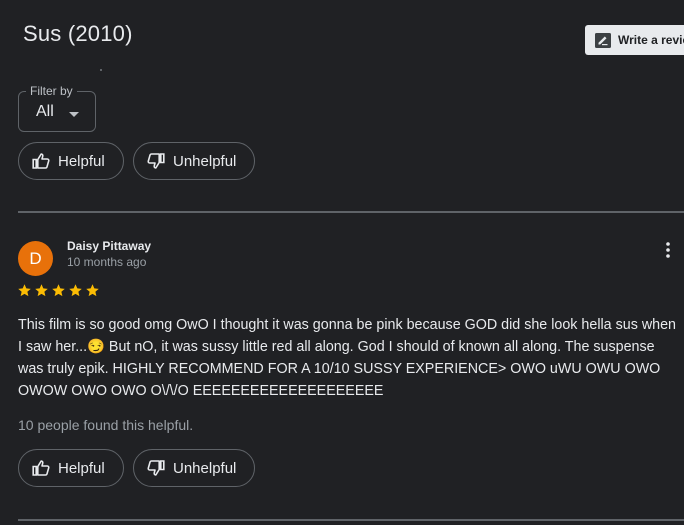 The width and height of the screenshot is (684, 525). What do you see at coordinates (51, 91) in the screenshot?
I see `filter-legend: Filter by` at bounding box center [51, 91].